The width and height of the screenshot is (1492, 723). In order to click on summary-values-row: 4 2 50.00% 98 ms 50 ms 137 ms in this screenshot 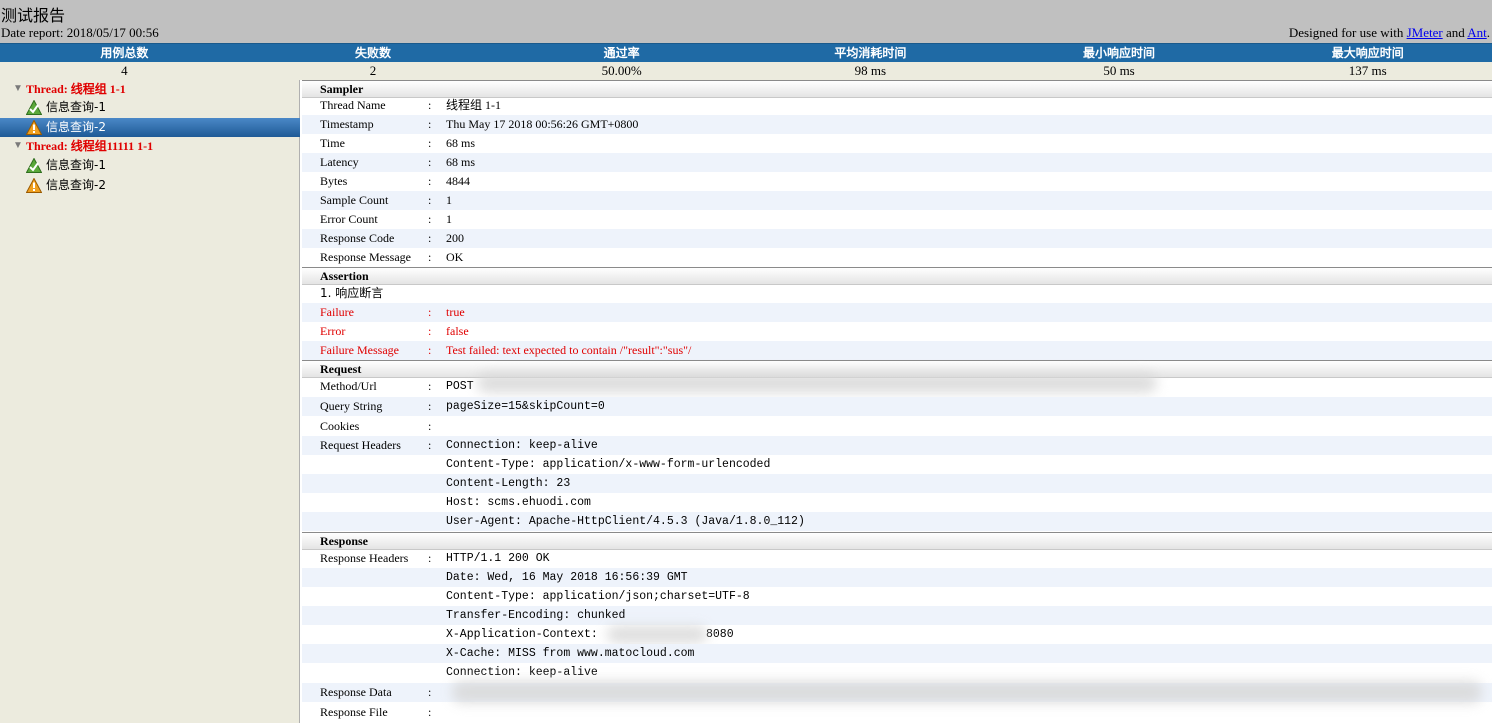, I will do `click(746, 71)`.